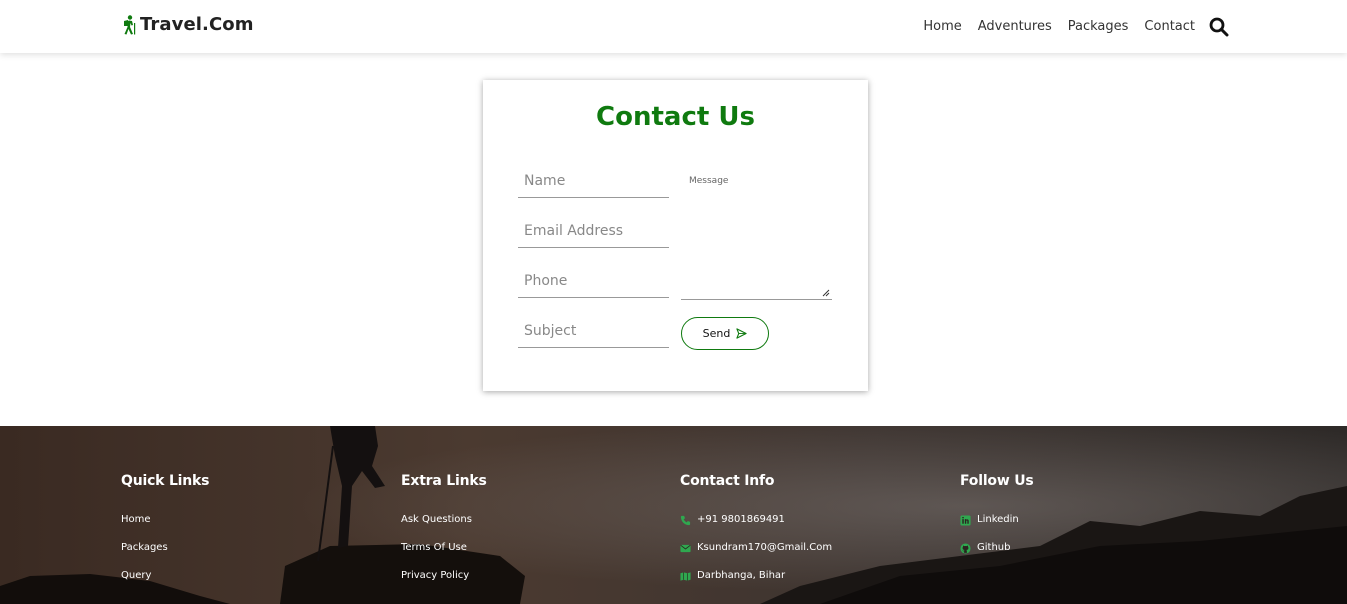 Image resolution: width=1347 pixels, height=604 pixels. What do you see at coordinates (675, 235) in the screenshot?
I see `contact-form-card: Contact Us Send` at bounding box center [675, 235].